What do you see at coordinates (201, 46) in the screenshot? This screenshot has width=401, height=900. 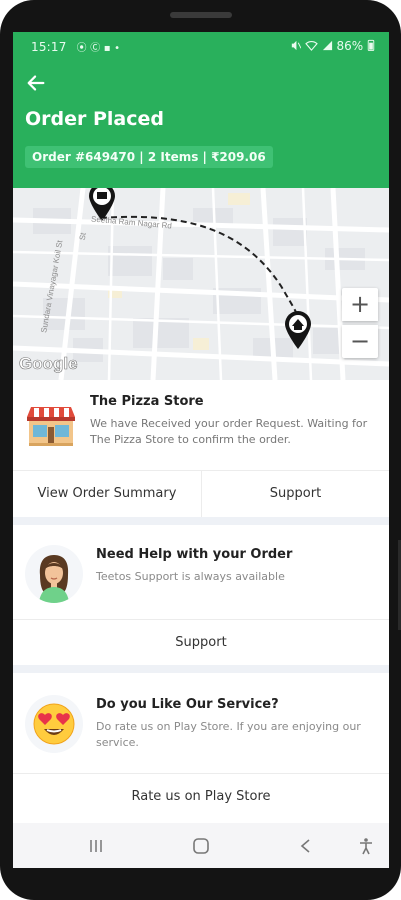 I see `status-bar: 15:17 ⦿ Ⓒ ▪ • 86%` at bounding box center [201, 46].